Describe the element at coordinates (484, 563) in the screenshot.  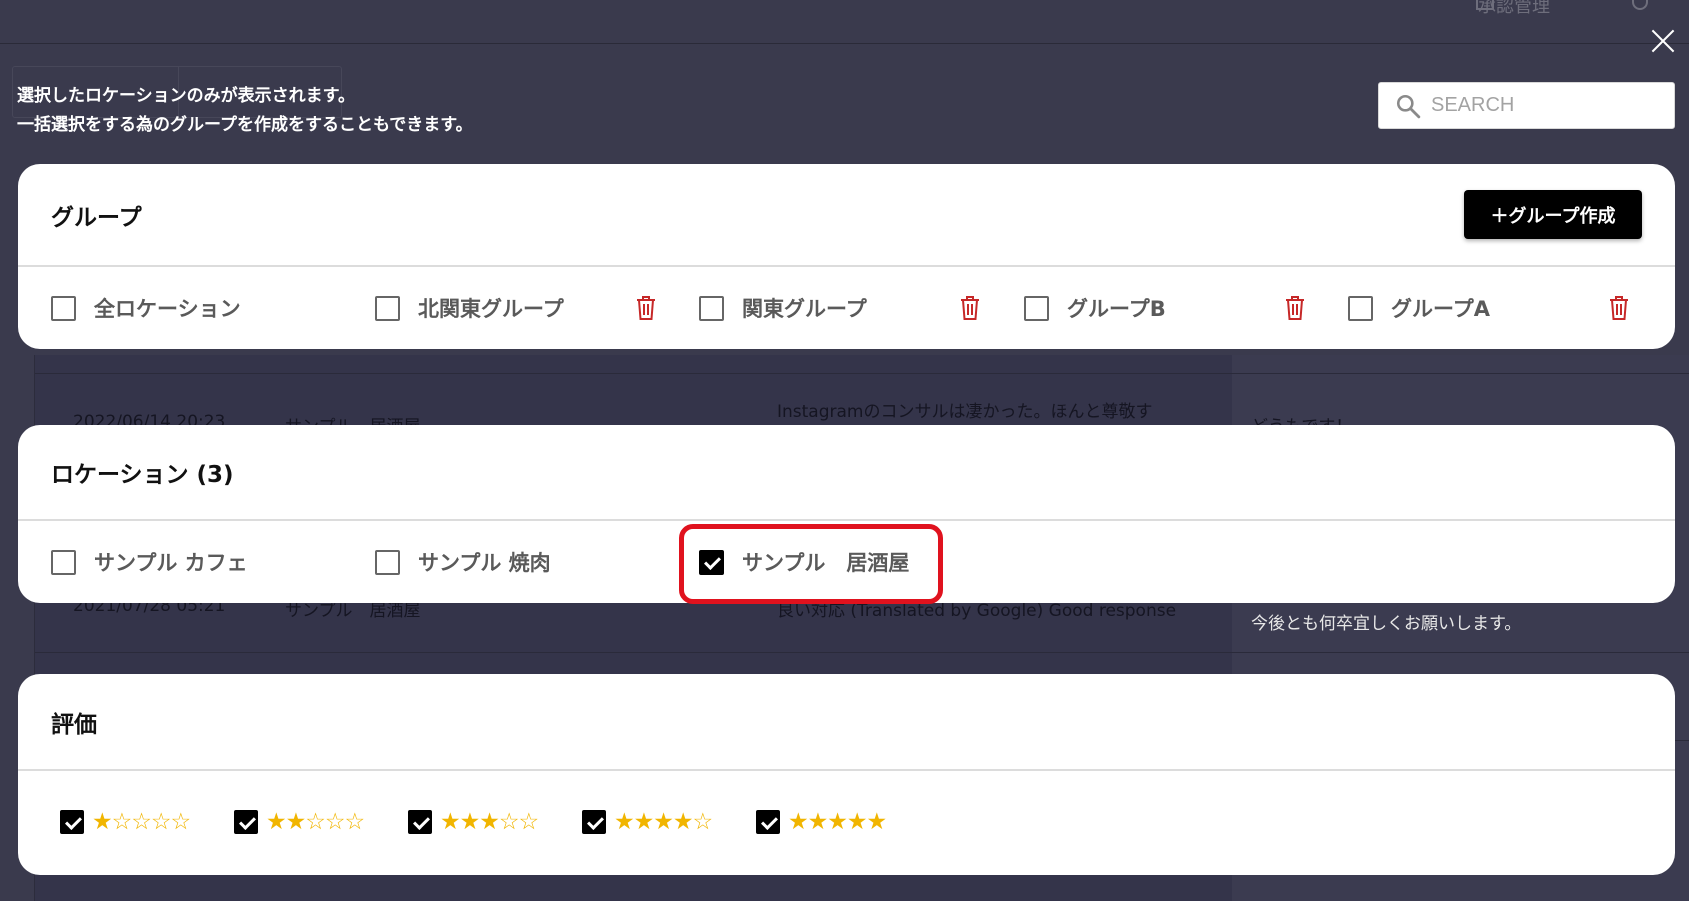
I see `location-option-label: サンプル 焼肉` at that location.